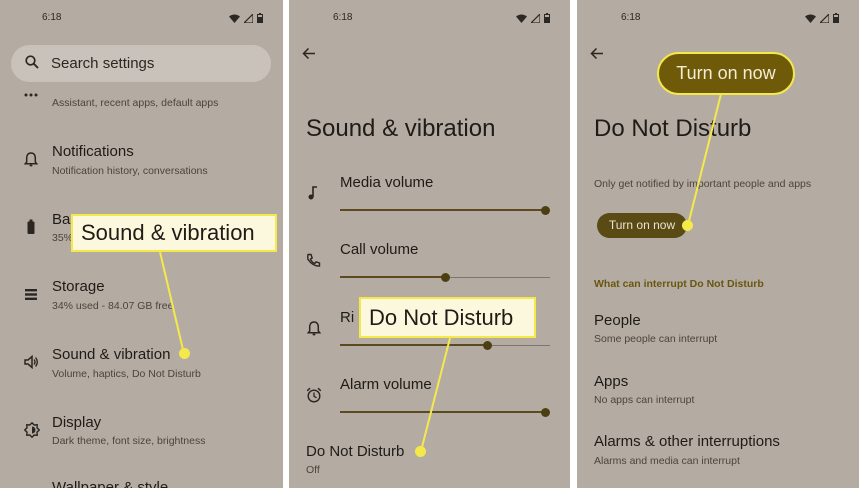 The image size is (859, 488). What do you see at coordinates (76, 422) in the screenshot?
I see `settings-item-display: Display` at bounding box center [76, 422].